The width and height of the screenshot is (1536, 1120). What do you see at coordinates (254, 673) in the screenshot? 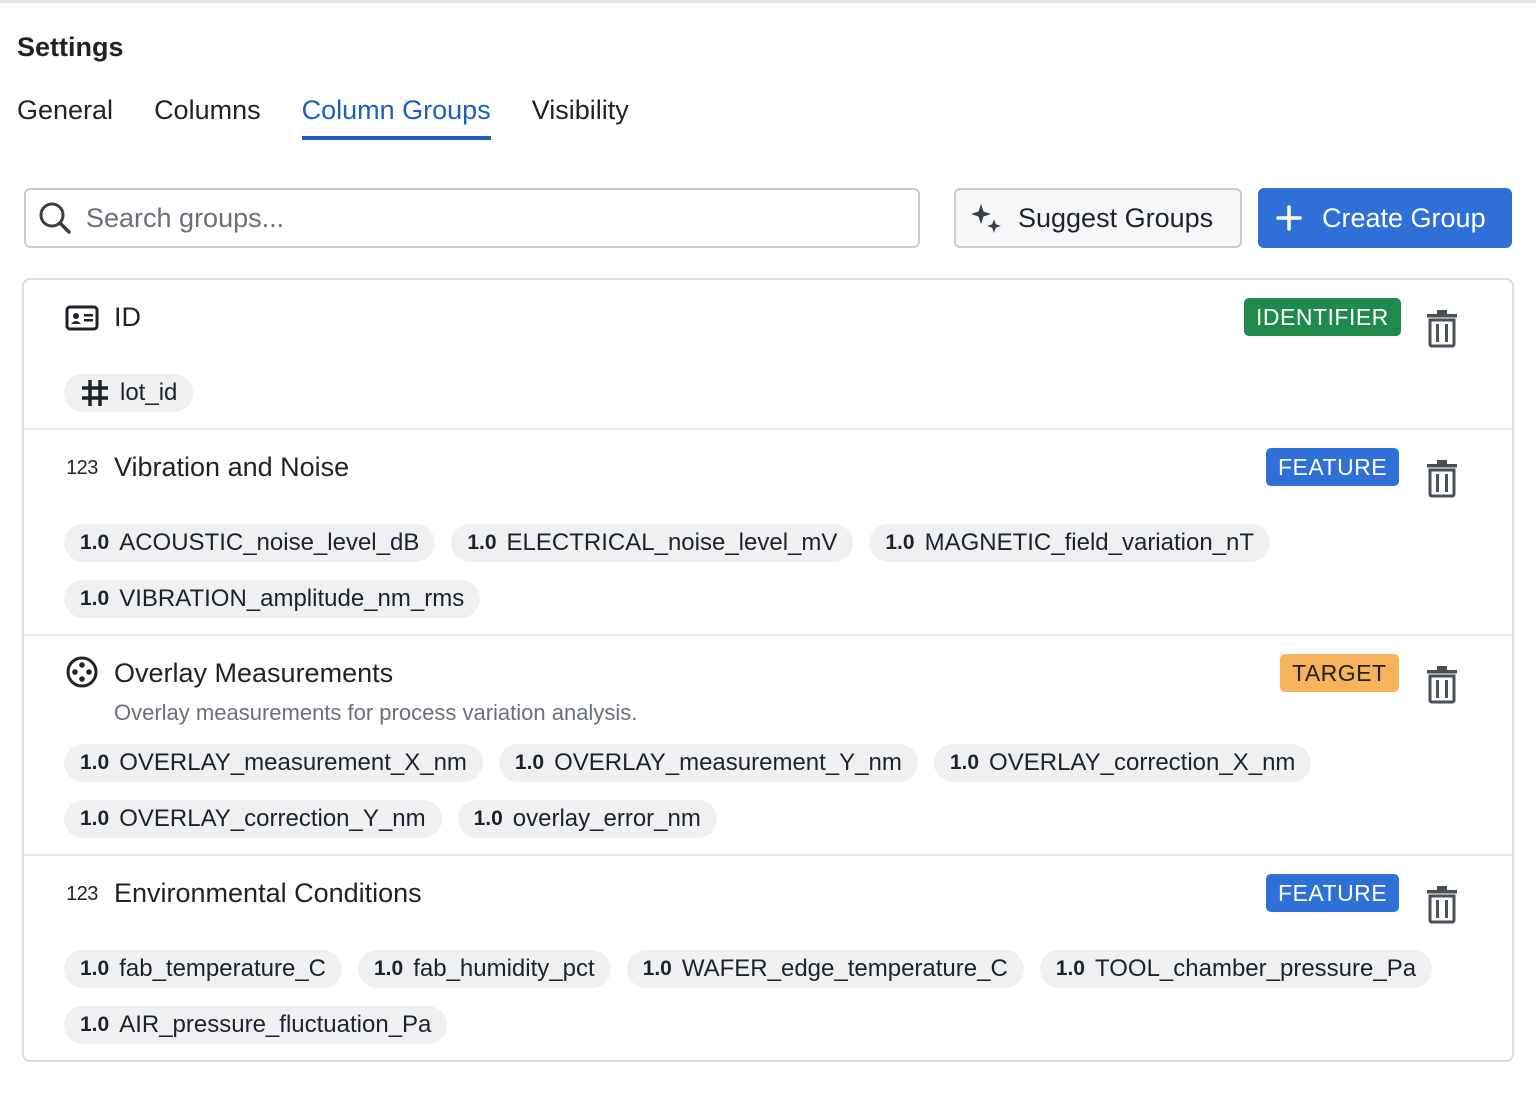
I see `group-name: Overlay Measurements` at bounding box center [254, 673].